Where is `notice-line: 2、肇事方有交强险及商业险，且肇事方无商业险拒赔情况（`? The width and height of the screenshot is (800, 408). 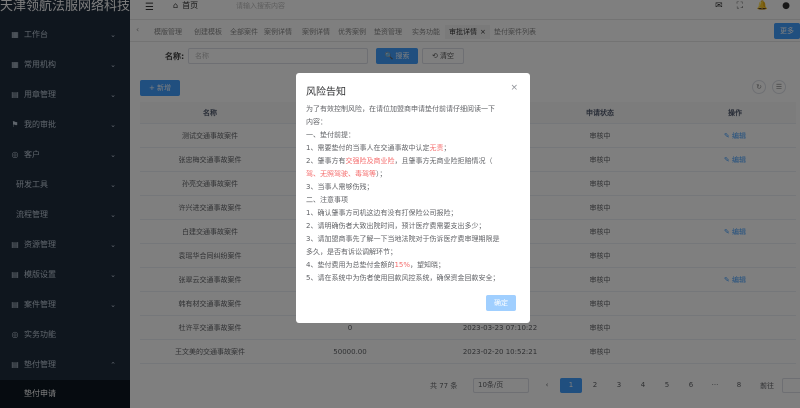
notice-line: 2、肇事方有交强险及商业险，且肇事方无商业险拒赔情况（ is located at coordinates (414, 161).